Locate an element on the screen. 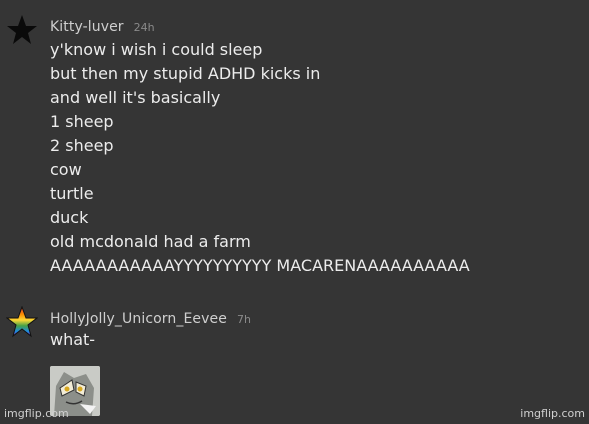 The height and width of the screenshot is (424, 589). message-line: y'know i wish i could sleep is located at coordinates (156, 49).